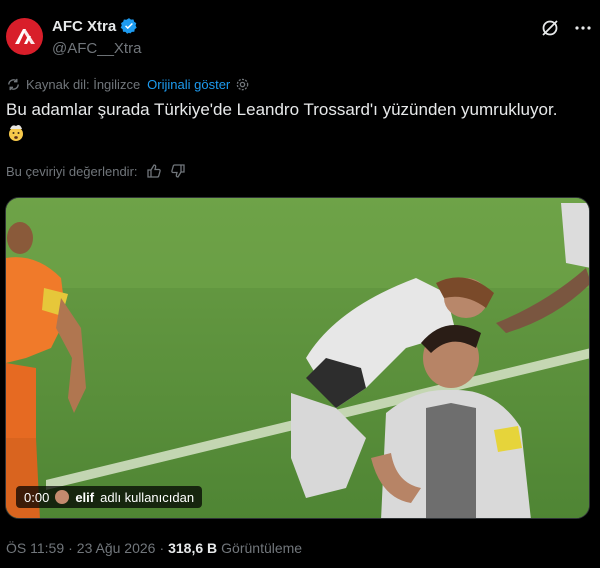 This screenshot has height=568, width=600. Describe the element at coordinates (188, 84) in the screenshot. I see `show-original-link: Orijinali göster` at that location.